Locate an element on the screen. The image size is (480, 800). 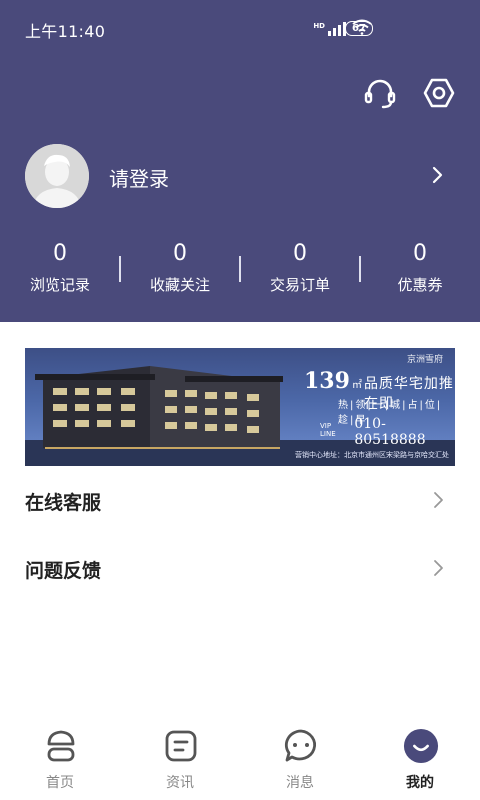
stat-favorites: 0 收藏关注 is located at coordinates (180, 267).